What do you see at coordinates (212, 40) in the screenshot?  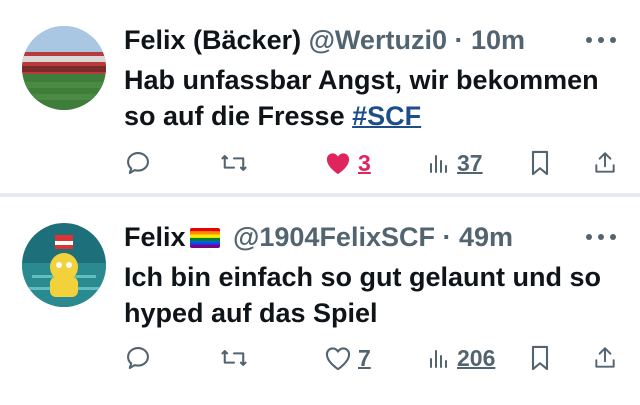 I see `author-name: Felix (Bäcker)` at bounding box center [212, 40].